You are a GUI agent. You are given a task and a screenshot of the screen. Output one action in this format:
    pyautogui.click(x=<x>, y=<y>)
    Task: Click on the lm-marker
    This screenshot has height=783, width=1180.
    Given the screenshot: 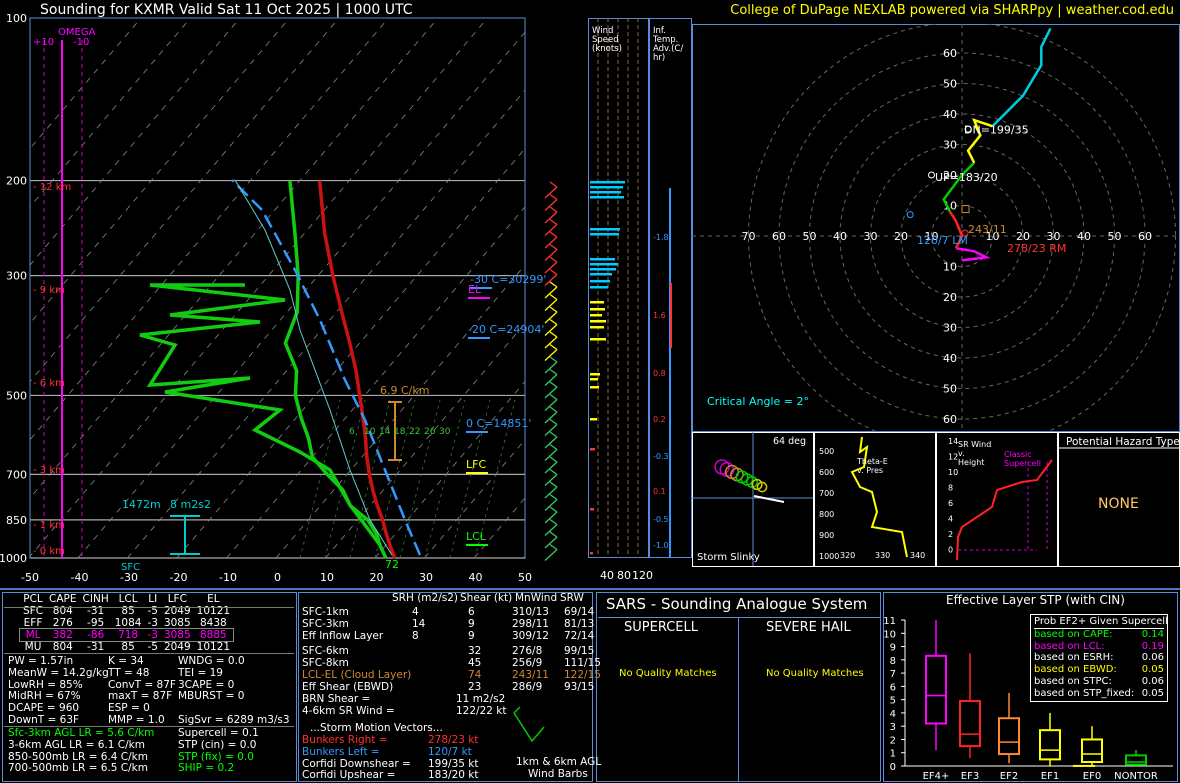 What is the action you would take?
    pyautogui.click(x=910, y=215)
    